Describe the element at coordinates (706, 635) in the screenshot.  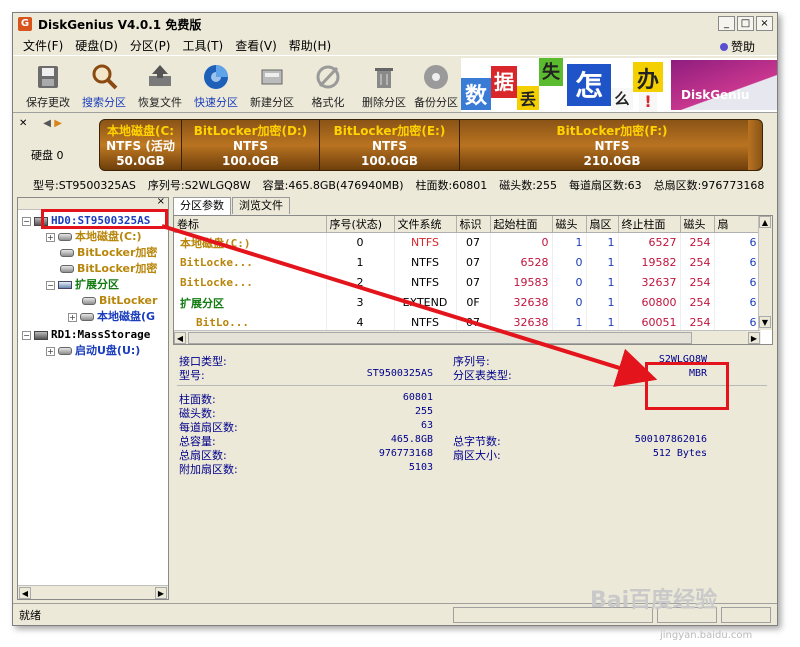
I see `watermark-url: jingyan.baidu.com` at that location.